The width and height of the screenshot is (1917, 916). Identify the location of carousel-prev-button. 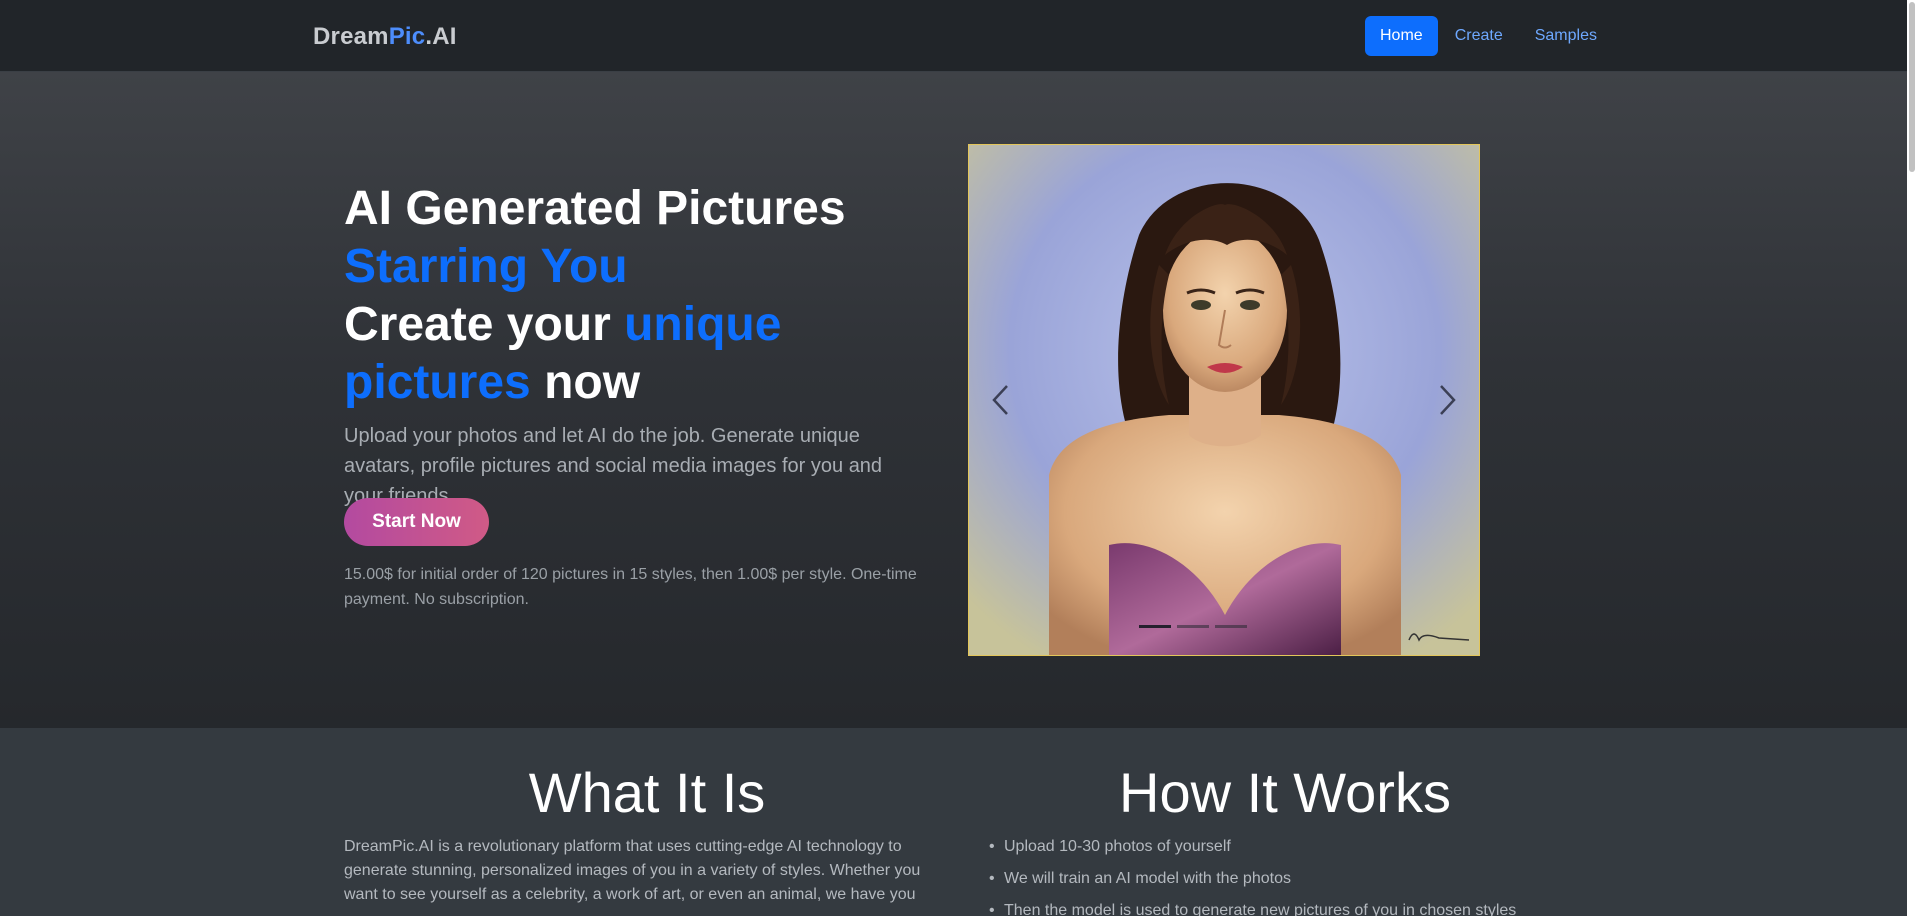
(1001, 400).